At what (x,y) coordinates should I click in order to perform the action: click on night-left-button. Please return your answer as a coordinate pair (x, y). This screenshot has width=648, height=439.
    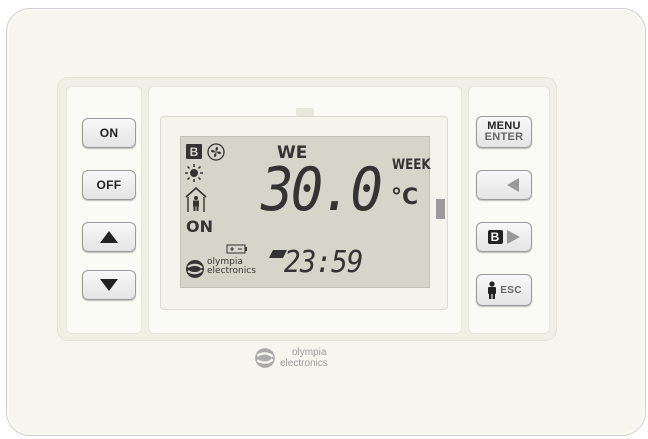
    Looking at the image, I should click on (504, 185).